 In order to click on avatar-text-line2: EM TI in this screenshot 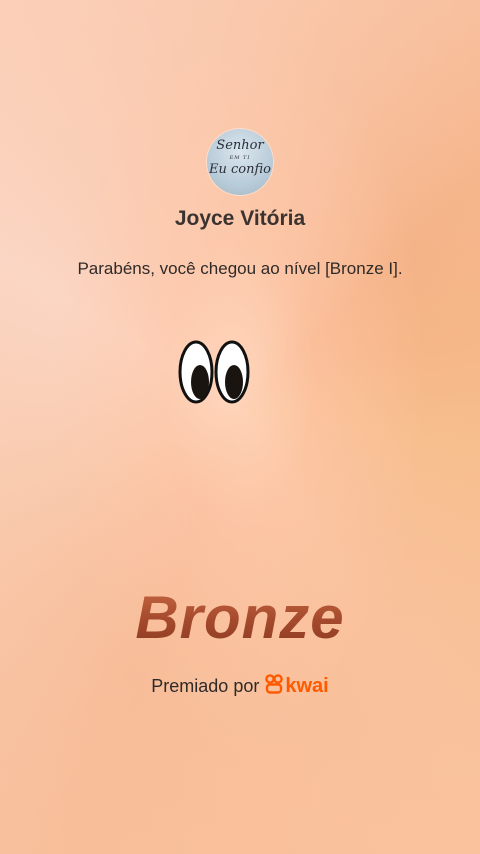, I will do `click(240, 158)`.